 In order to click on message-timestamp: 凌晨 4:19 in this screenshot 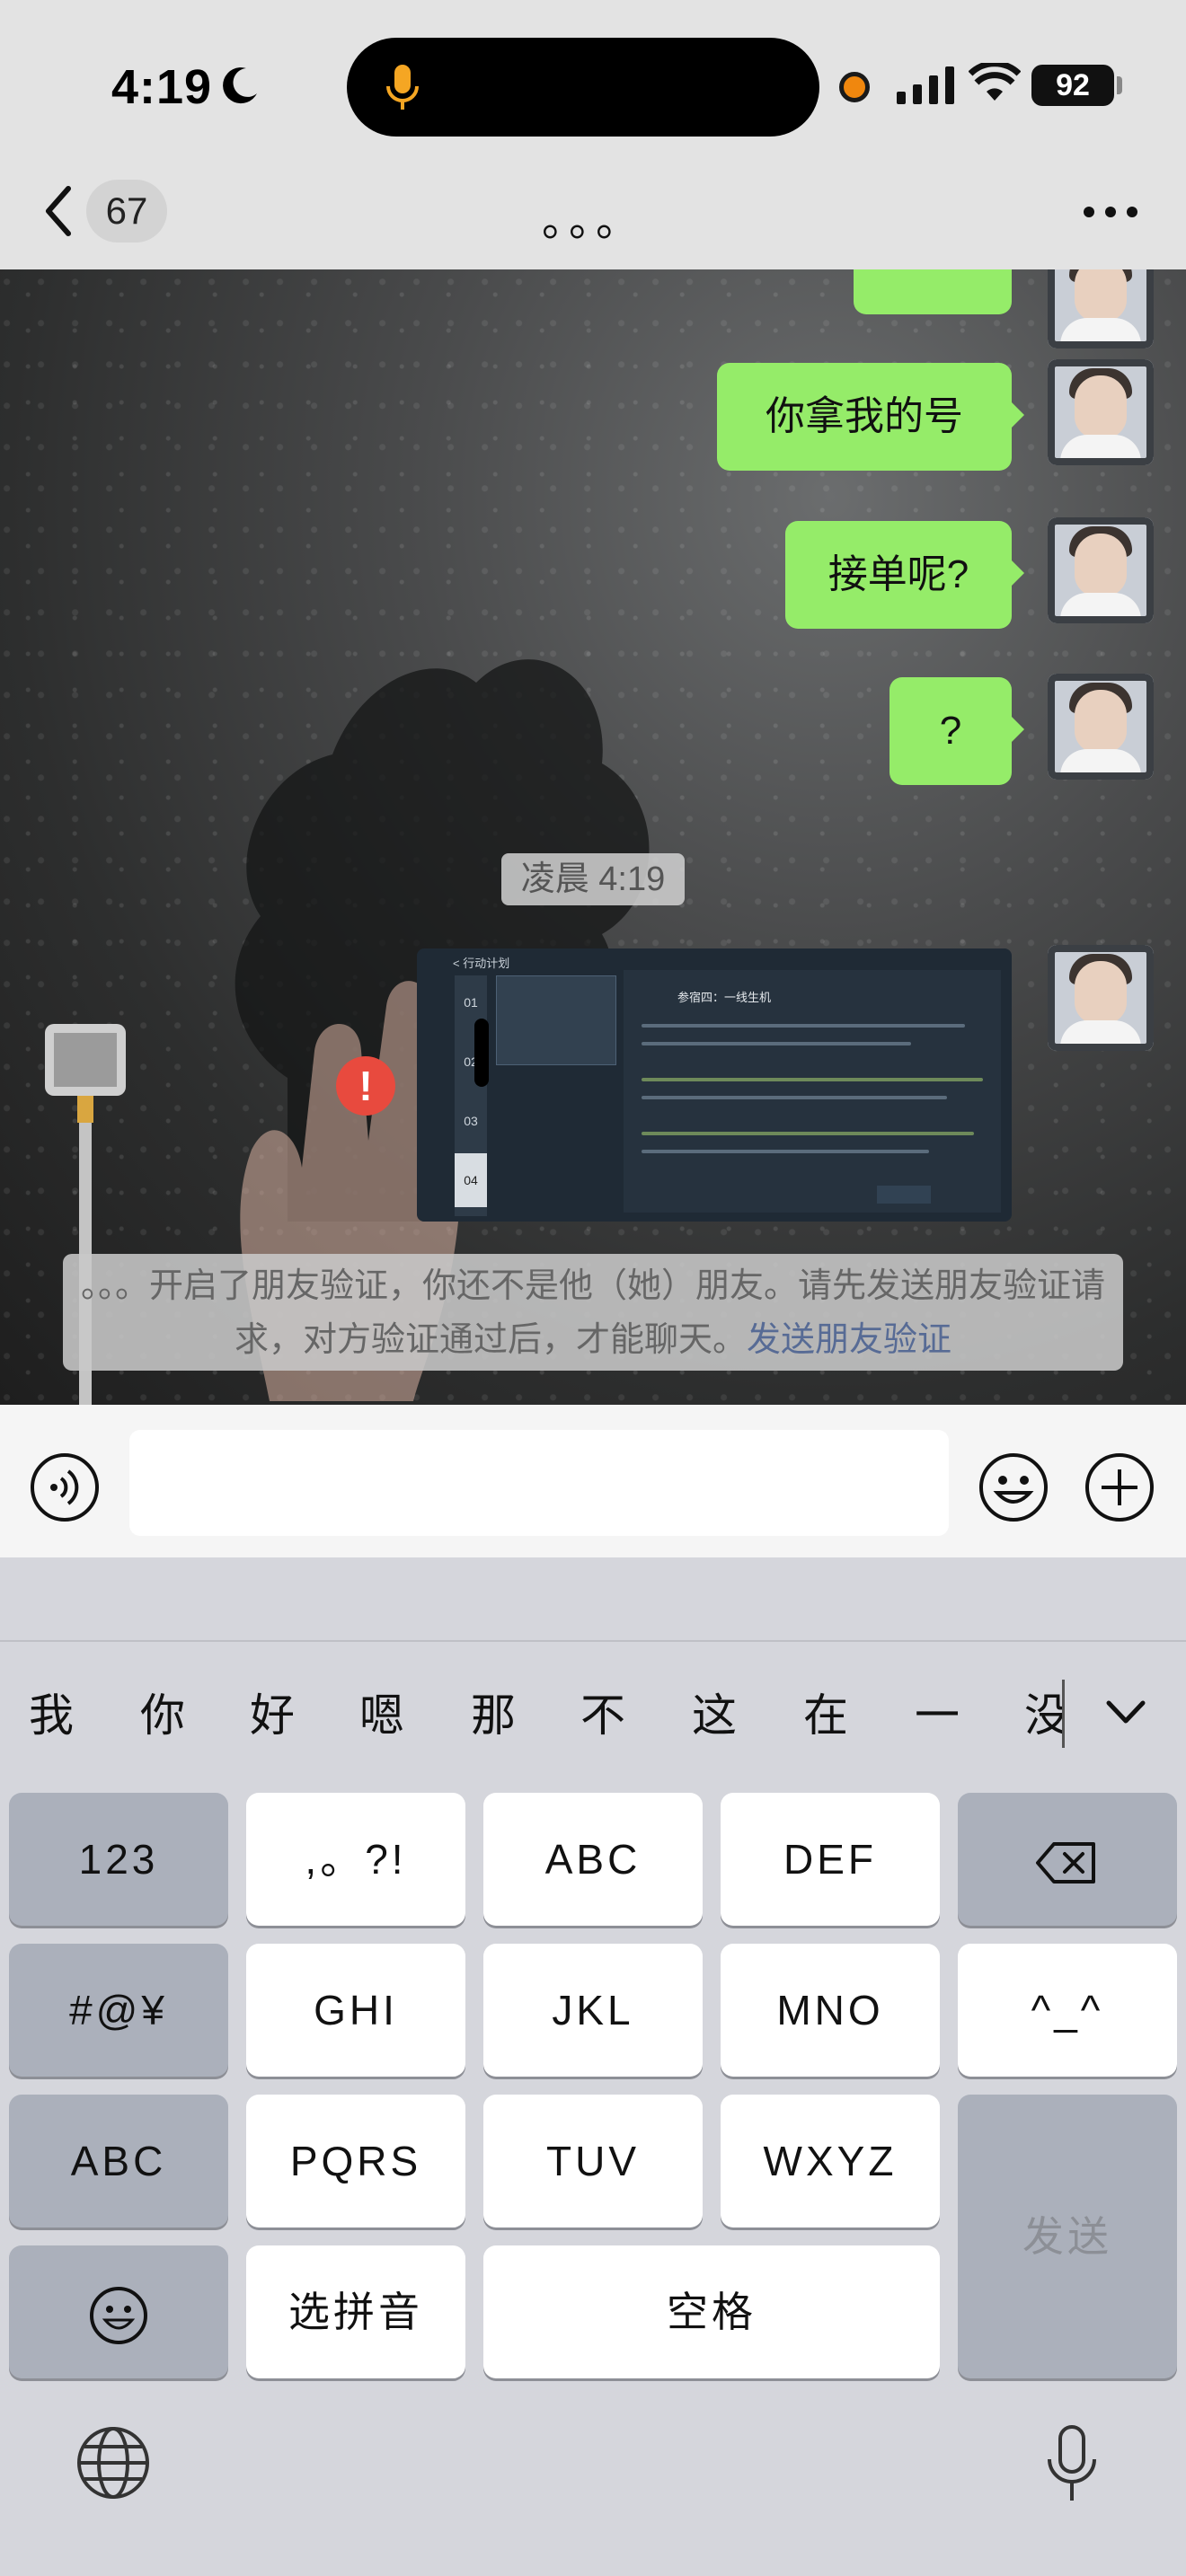, I will do `click(593, 879)`.